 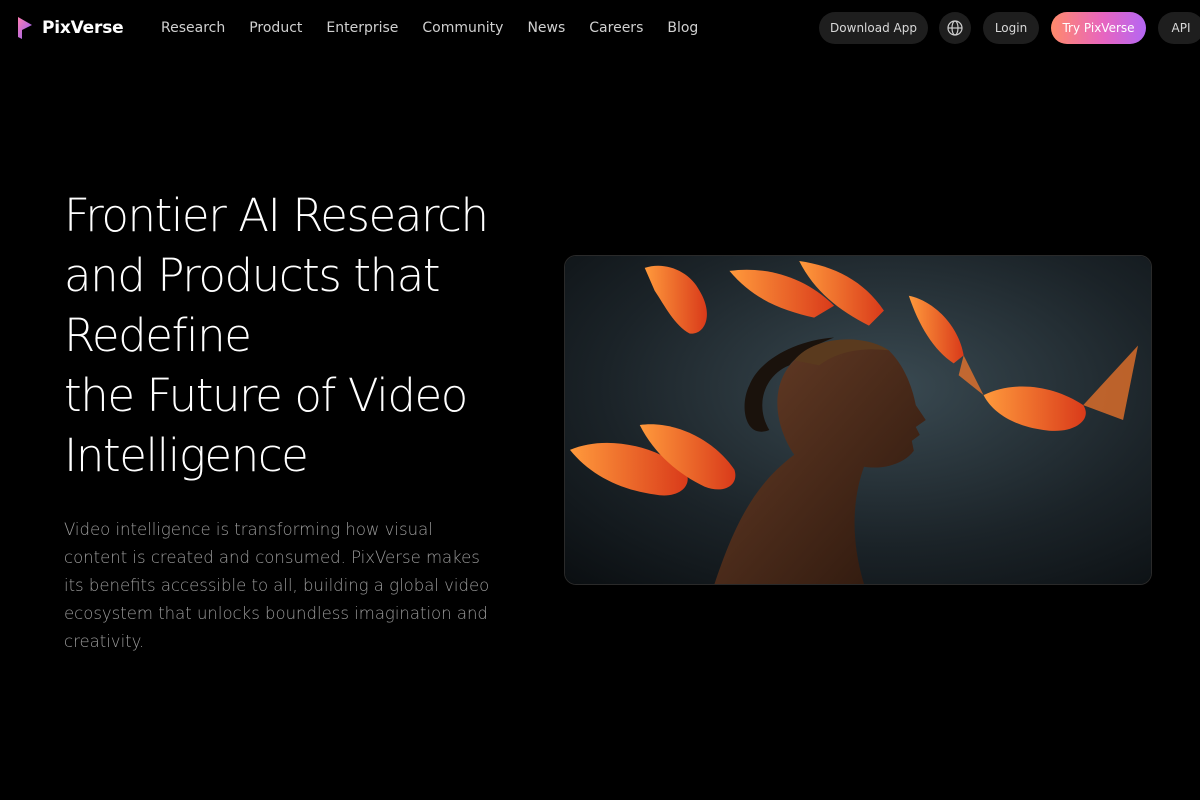 I want to click on hero-title-line: Intelligence, so click(x=186, y=455).